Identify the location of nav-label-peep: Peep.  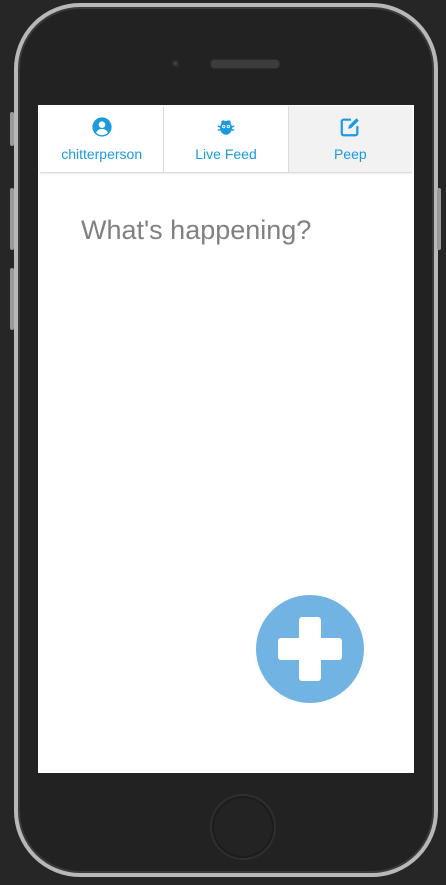
(350, 154).